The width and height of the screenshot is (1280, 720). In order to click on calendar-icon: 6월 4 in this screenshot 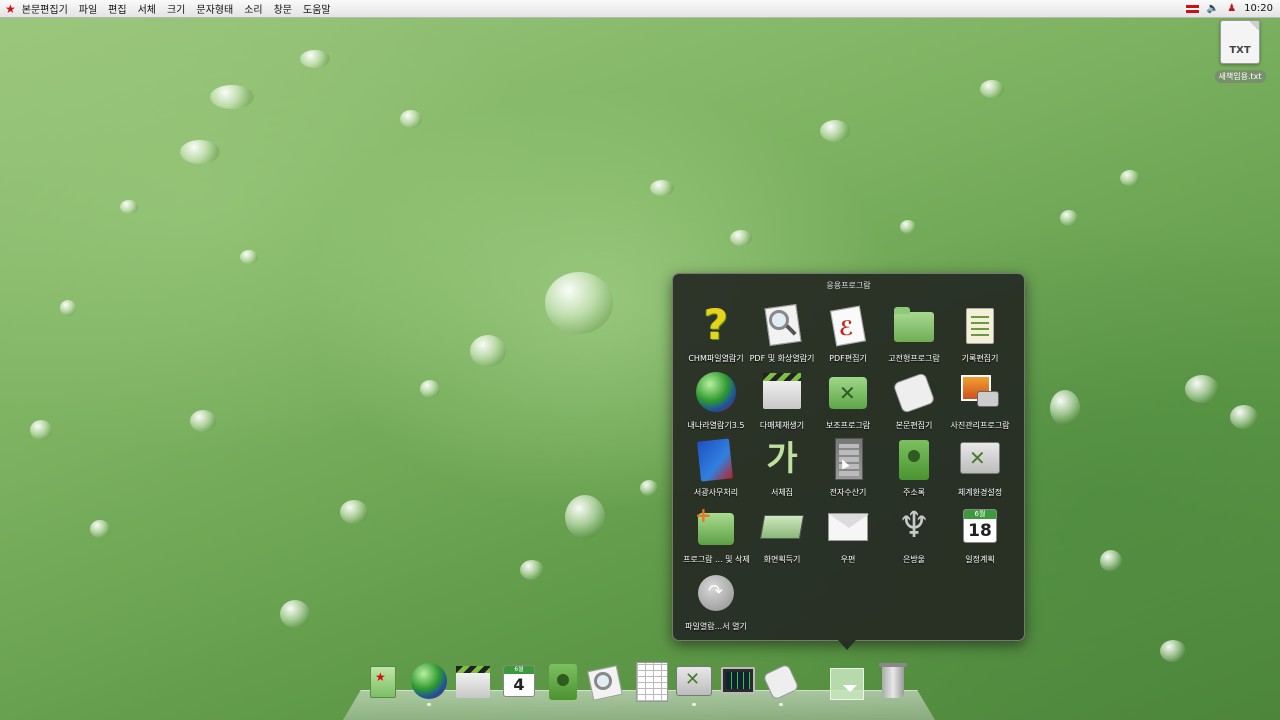, I will do `click(519, 681)`.